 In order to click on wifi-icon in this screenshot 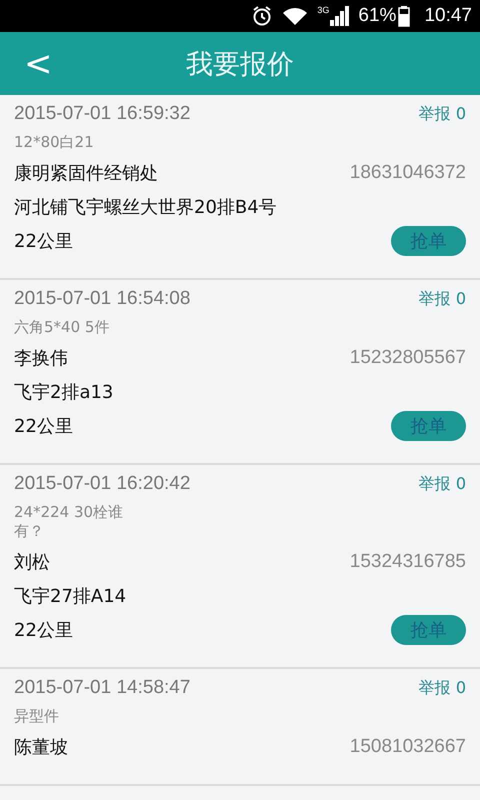, I will do `click(295, 16)`.